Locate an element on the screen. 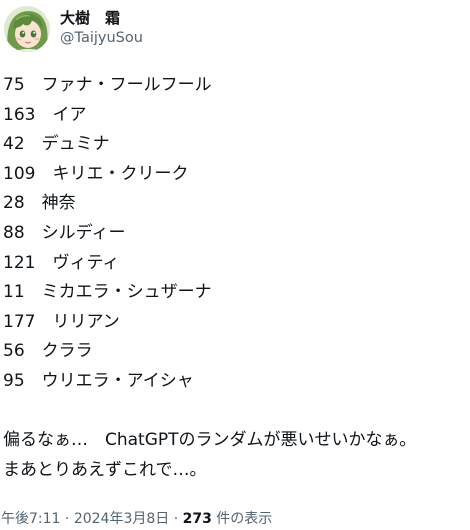  tweet-text-line: 95 ウリエラ・アイシャ is located at coordinates (98, 380).